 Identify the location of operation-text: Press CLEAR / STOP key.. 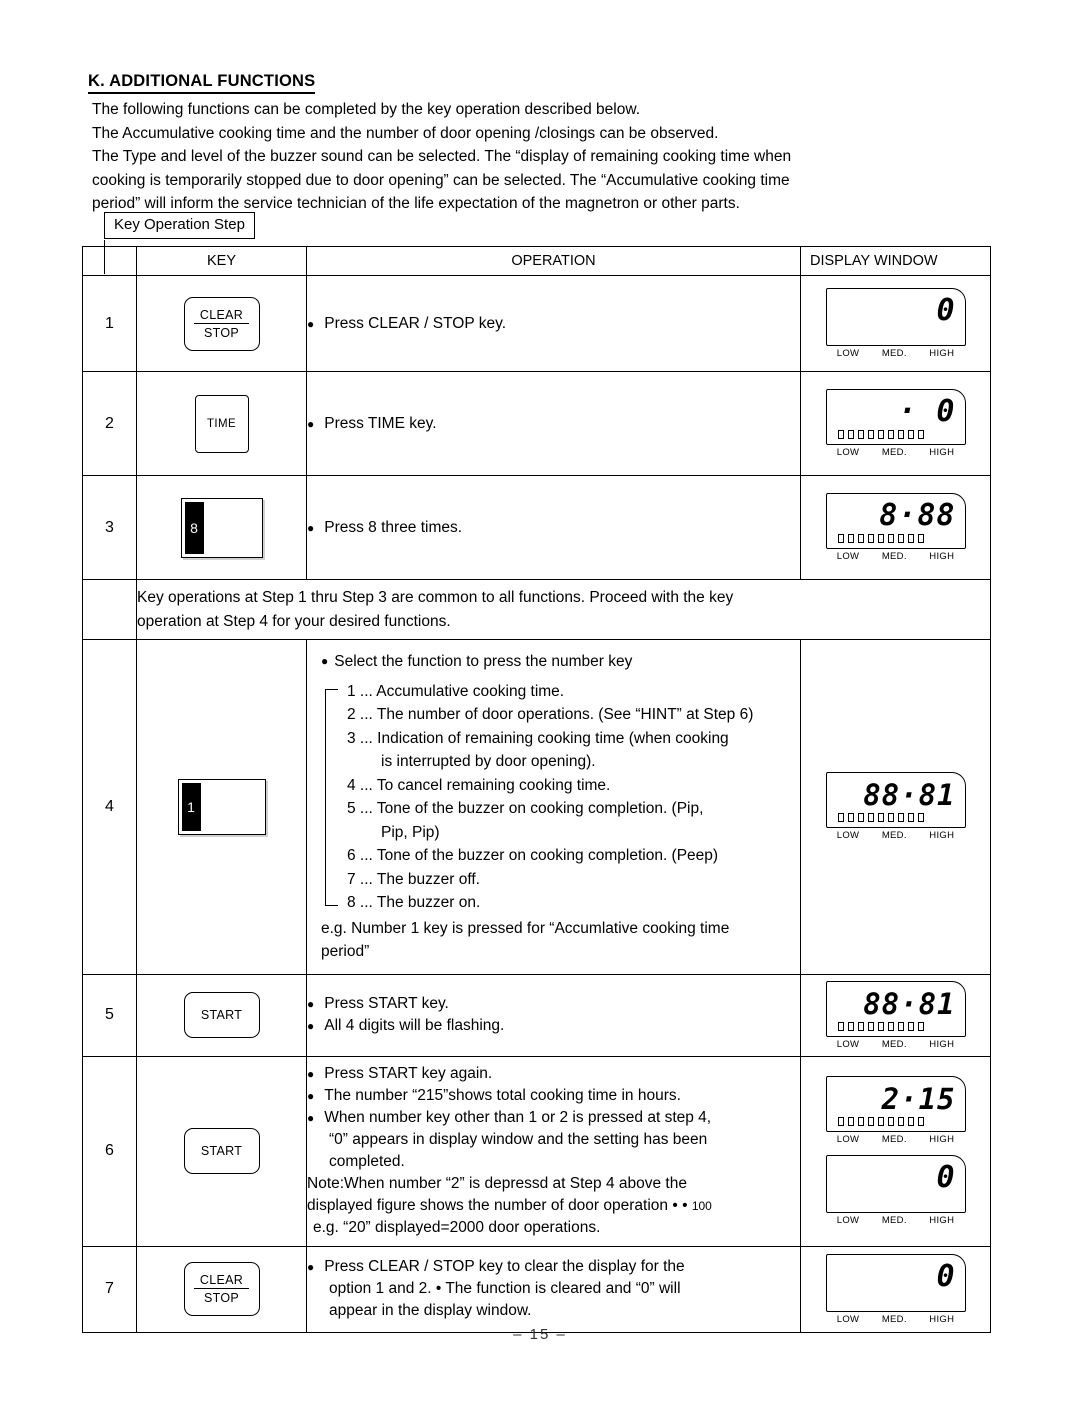
(415, 323).